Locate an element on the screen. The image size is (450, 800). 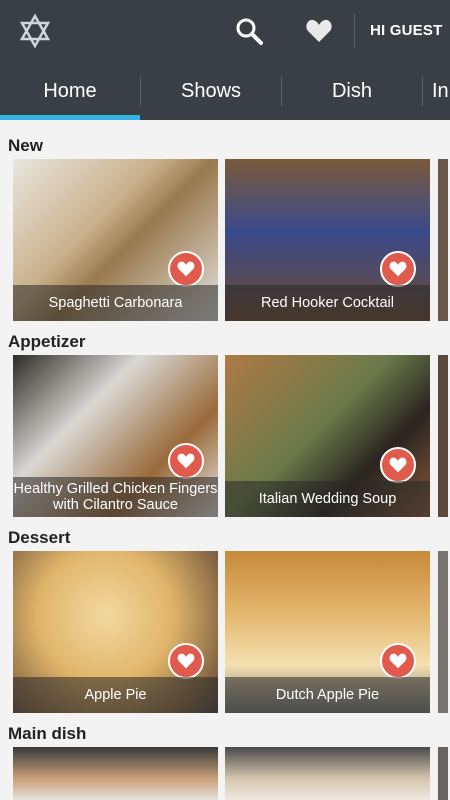
tab-shows: Shows is located at coordinates (211, 91).